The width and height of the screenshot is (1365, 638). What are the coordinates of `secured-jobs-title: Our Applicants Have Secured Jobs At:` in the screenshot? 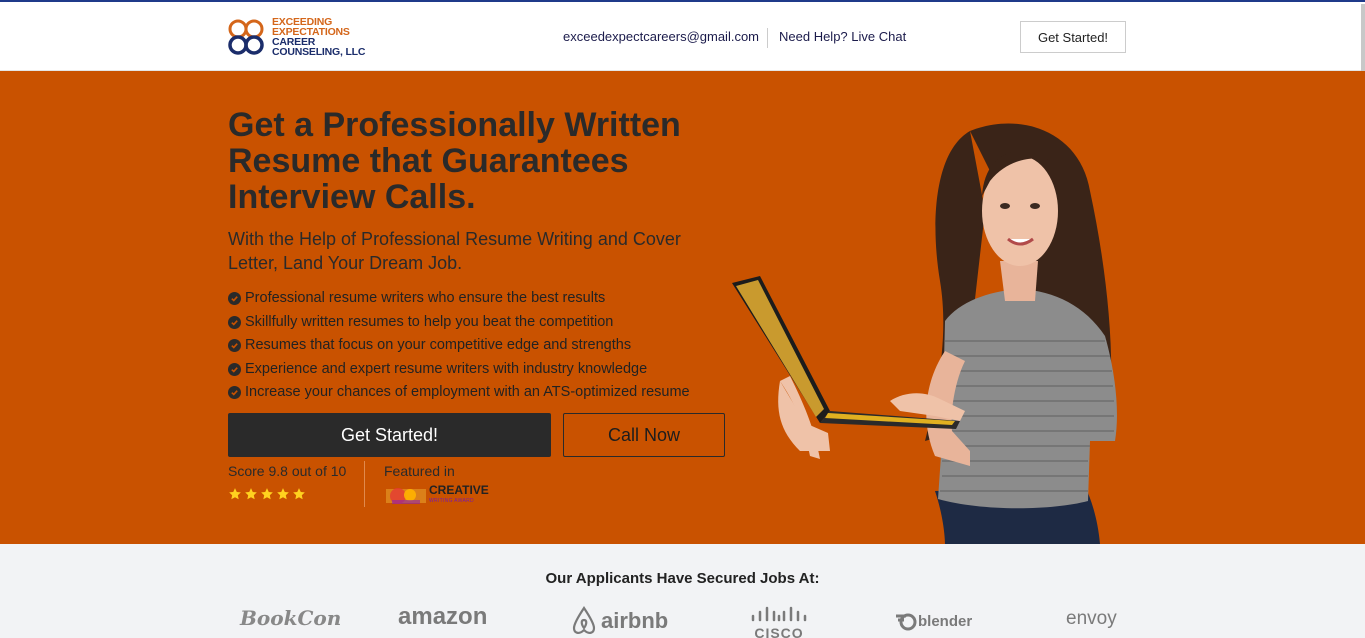 It's located at (682, 578).